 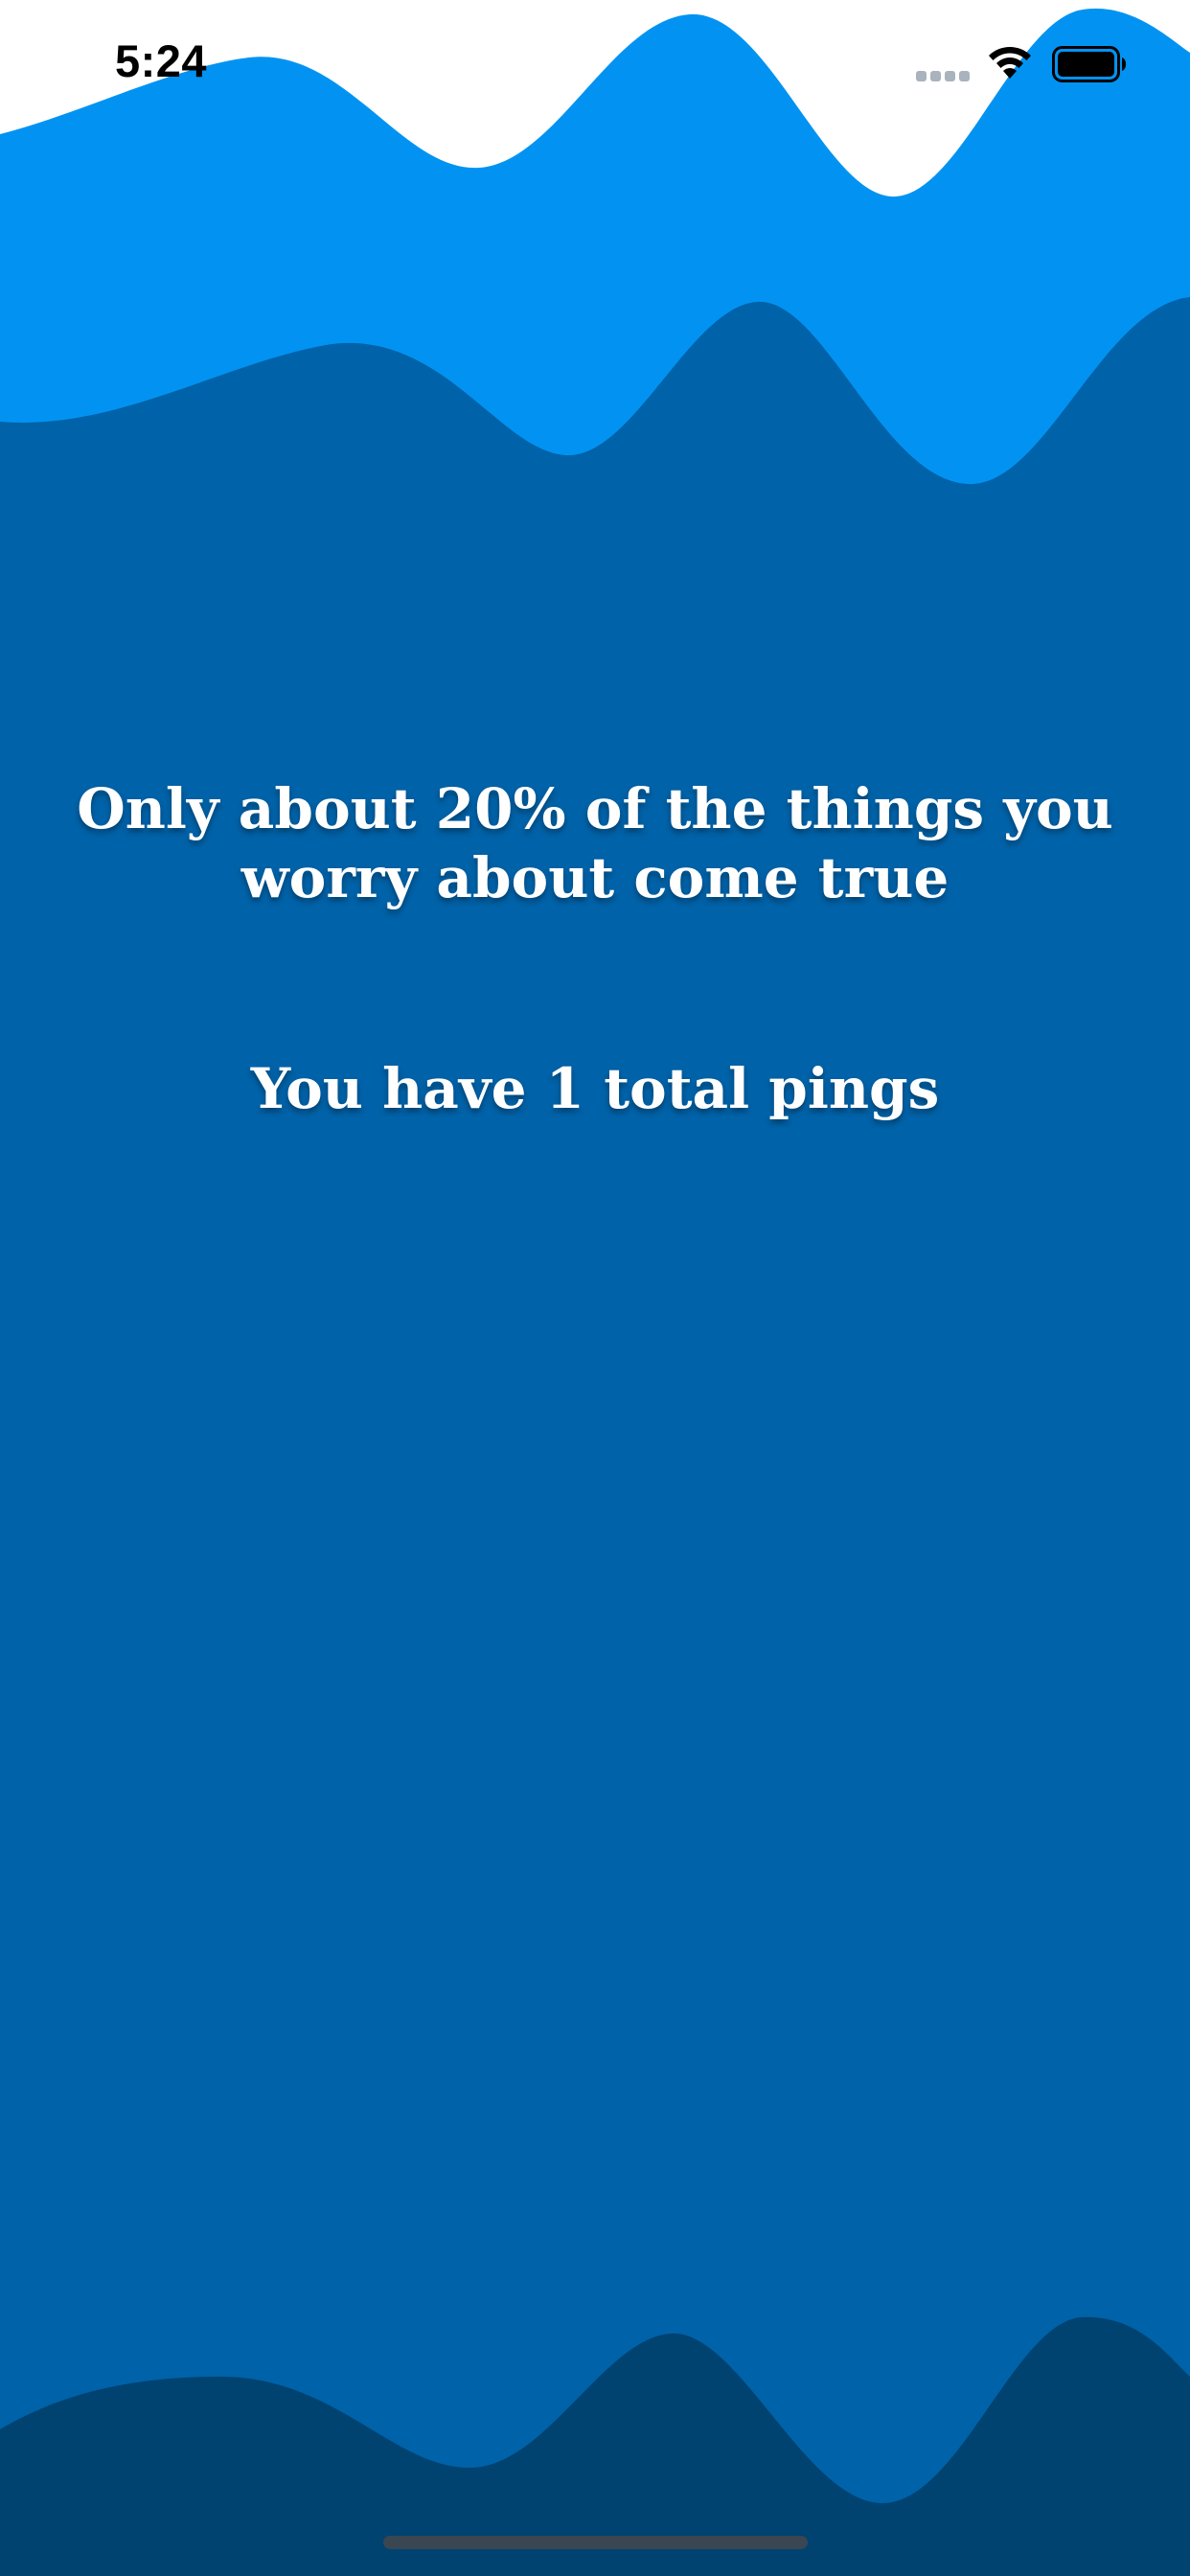 What do you see at coordinates (595, 67) in the screenshot?
I see `status-bar: 5:24` at bounding box center [595, 67].